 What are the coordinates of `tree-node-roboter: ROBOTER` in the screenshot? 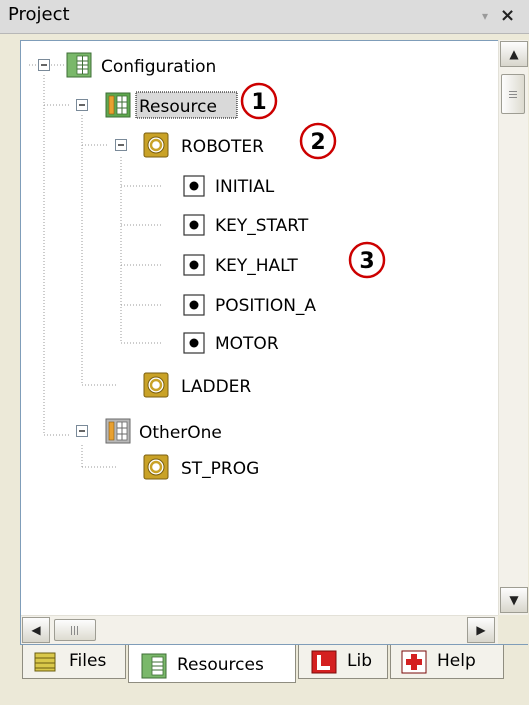 It's located at (222, 147).